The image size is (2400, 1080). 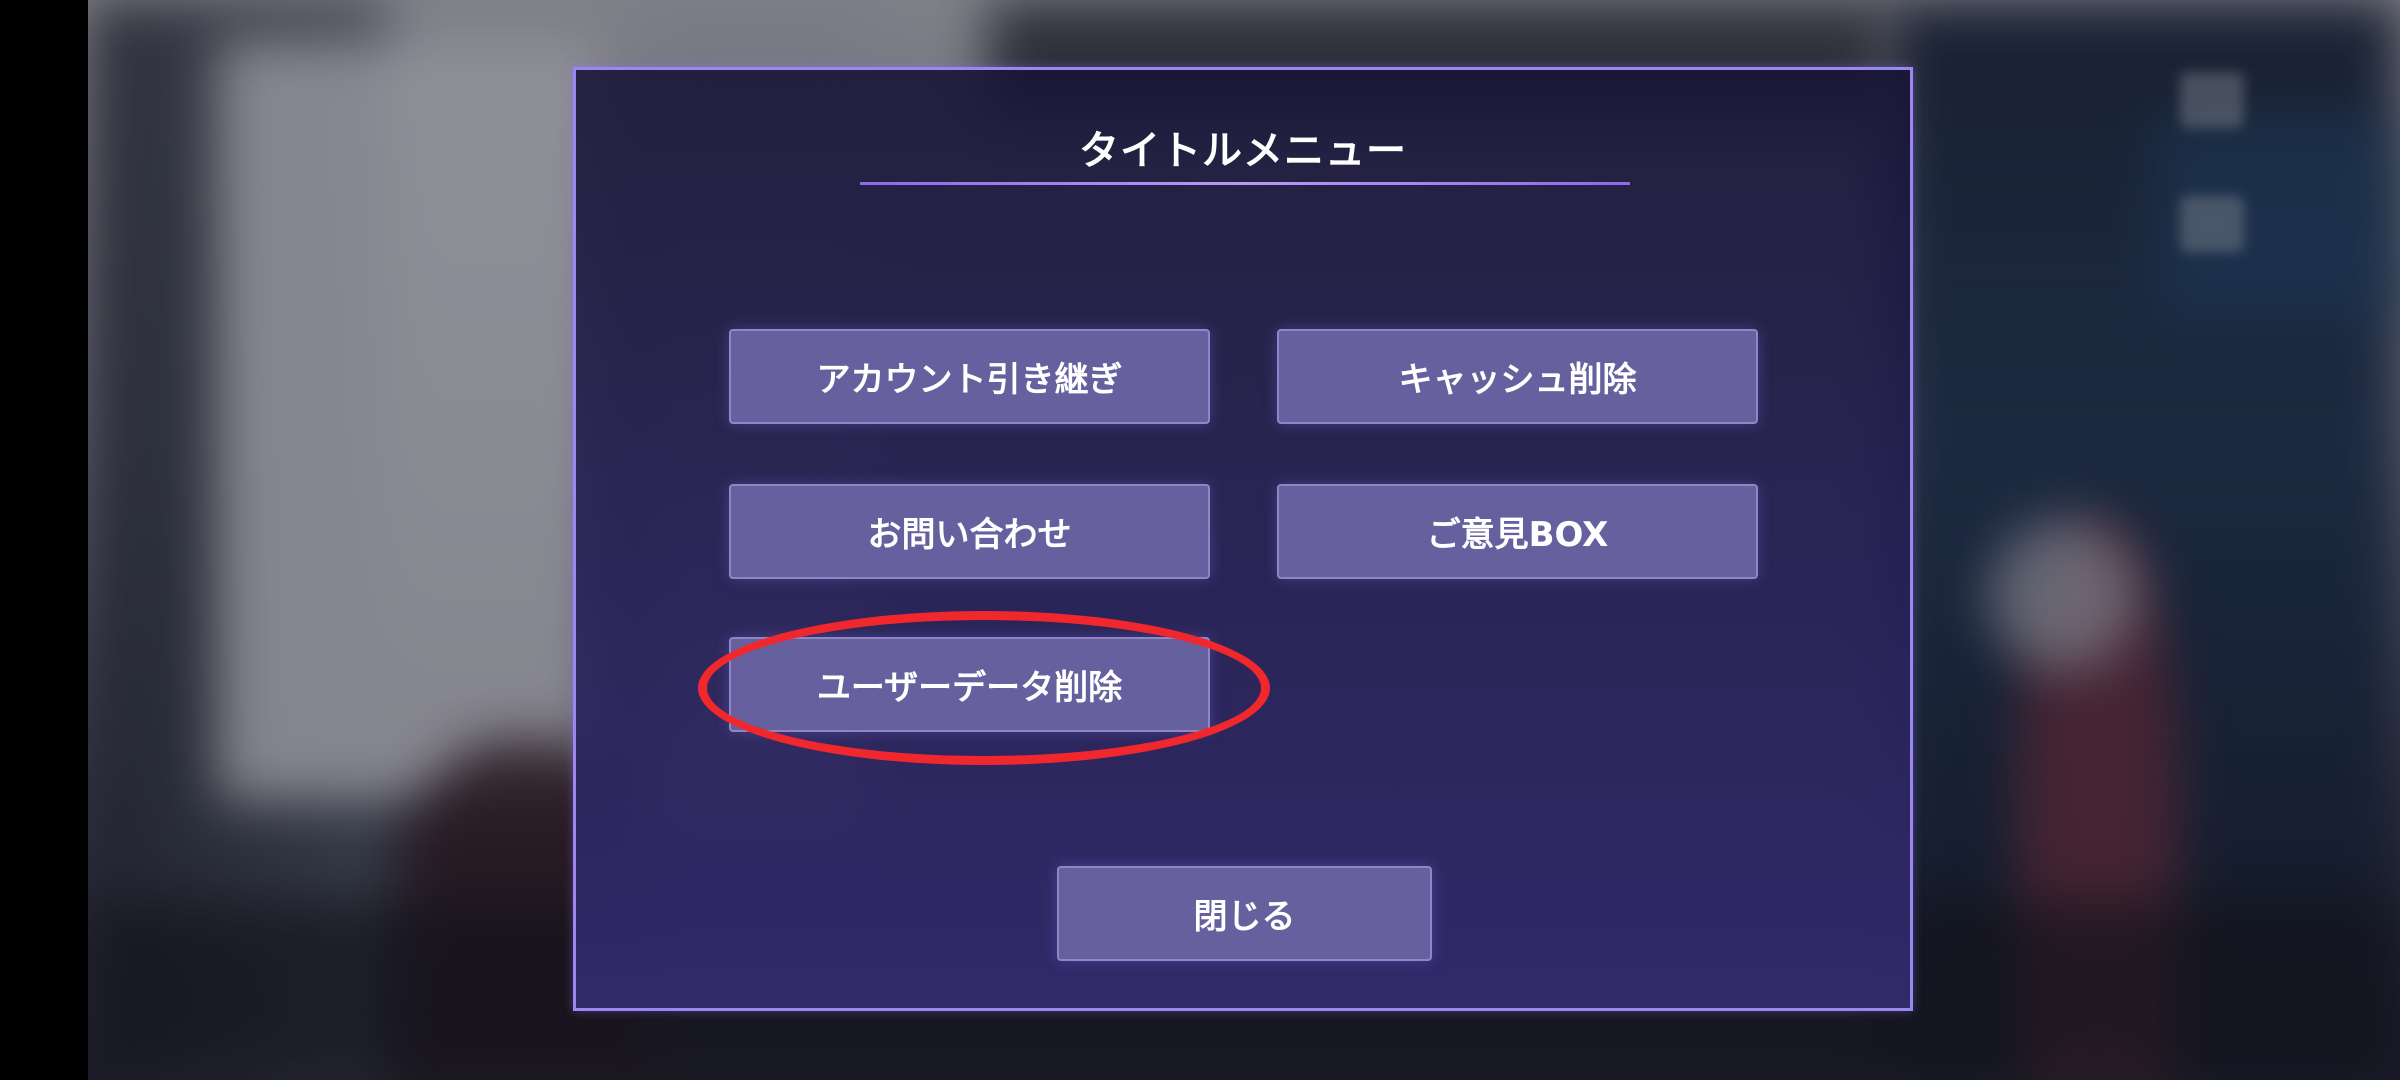 What do you see at coordinates (1244, 913) in the screenshot?
I see `close-button: 閉じる` at bounding box center [1244, 913].